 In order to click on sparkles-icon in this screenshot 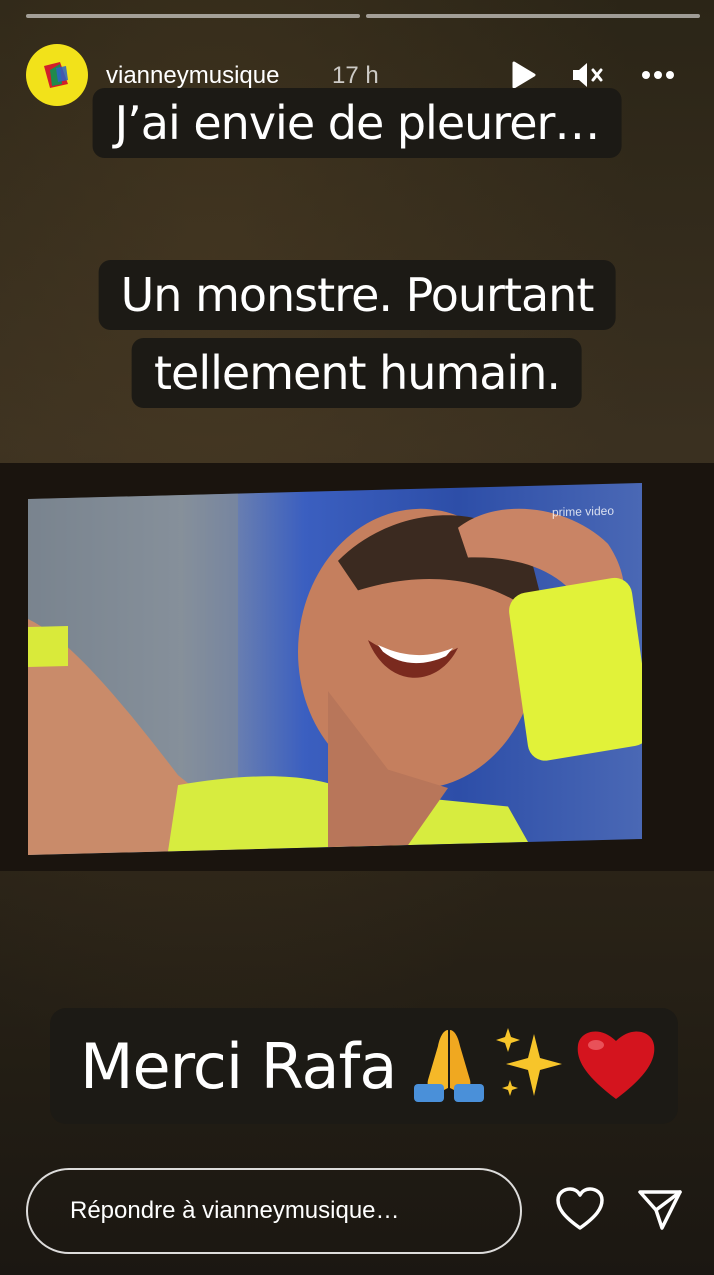, I will do `click(530, 1066)`.